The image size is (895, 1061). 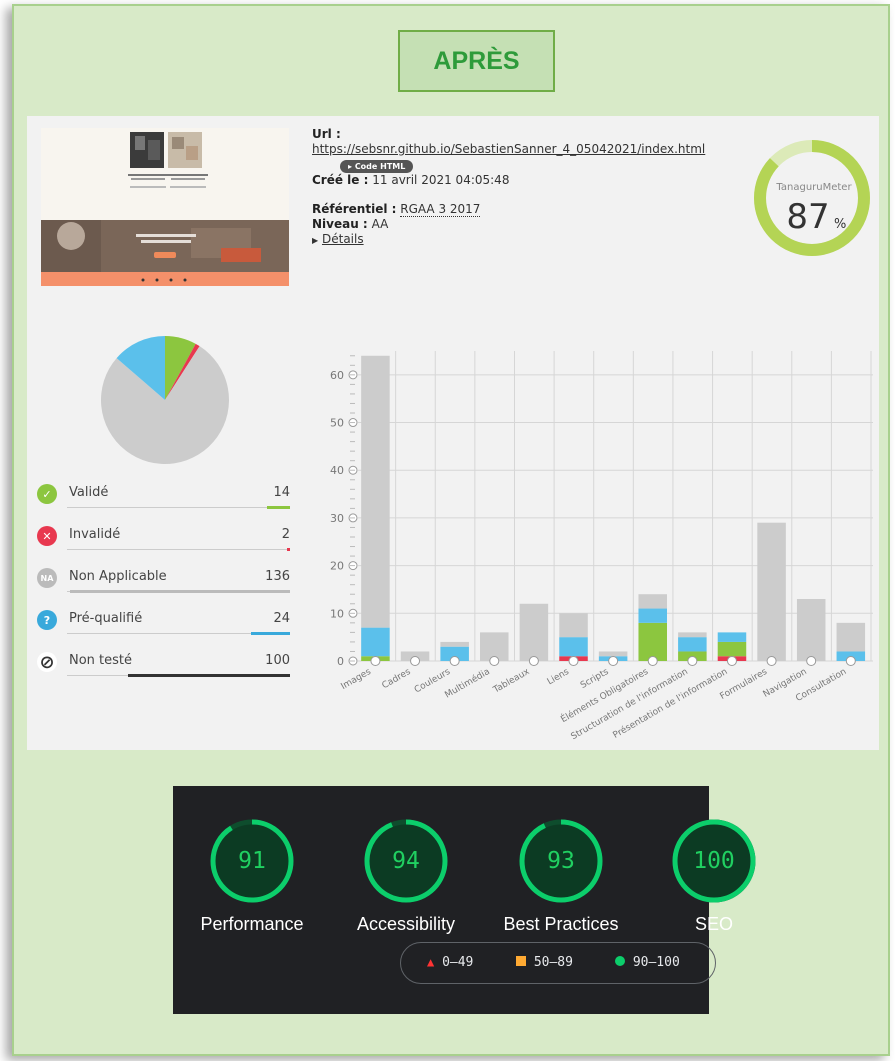 What do you see at coordinates (252, 861) in the screenshot?
I see `score-value: 91` at bounding box center [252, 861].